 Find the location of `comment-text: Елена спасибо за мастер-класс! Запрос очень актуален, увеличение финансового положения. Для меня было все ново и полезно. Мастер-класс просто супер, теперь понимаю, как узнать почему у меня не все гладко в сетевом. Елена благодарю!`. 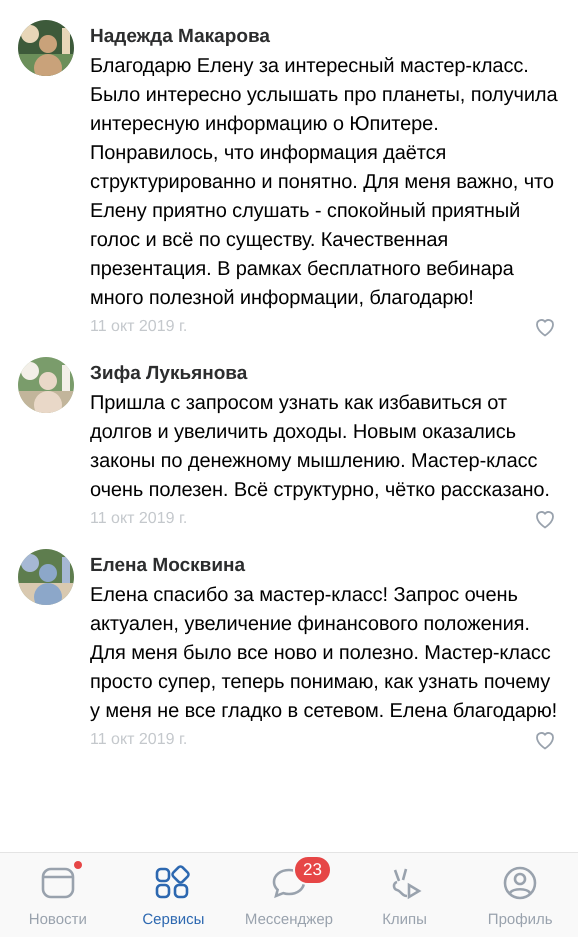

comment-text: Елена спасибо за мастер-класс! Запрос очень актуален, увеличение финансового положения. Для меня было все ново и полезно. Мастер-класс просто супер, теперь понимаю, как узнать почему у меня не все гладко в сетевом. Елена благодарю! is located at coordinates (324, 653).